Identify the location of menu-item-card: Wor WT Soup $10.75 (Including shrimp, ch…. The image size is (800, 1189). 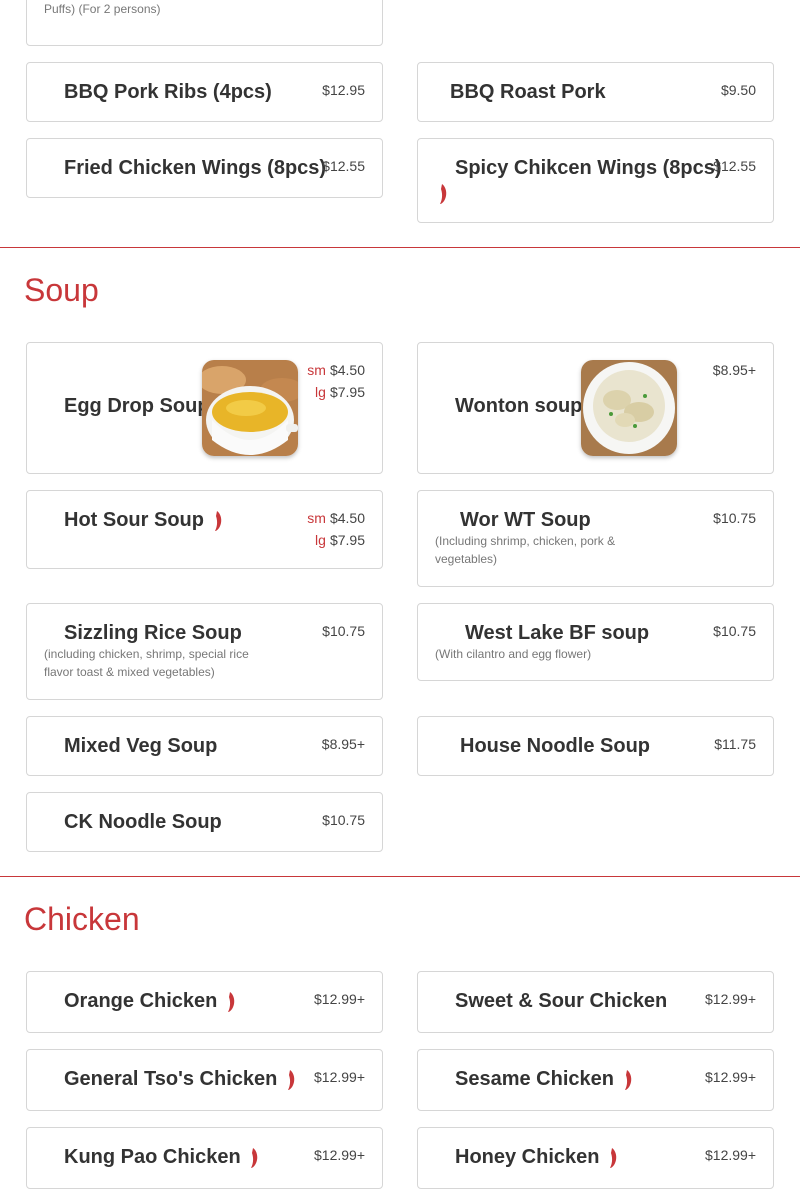
(595, 538).